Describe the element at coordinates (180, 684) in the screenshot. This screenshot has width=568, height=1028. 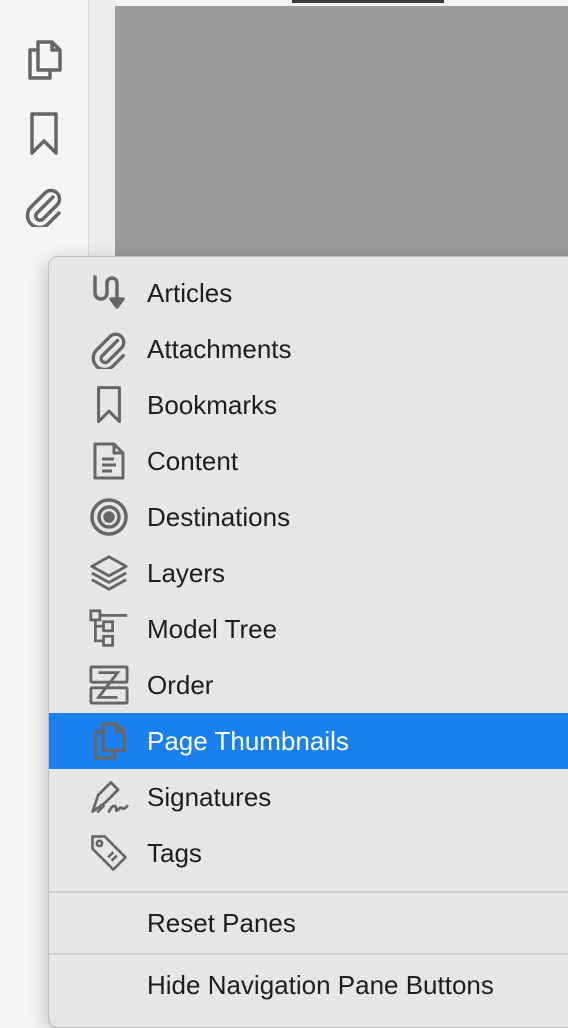
I see `menu-item-label: Order` at that location.